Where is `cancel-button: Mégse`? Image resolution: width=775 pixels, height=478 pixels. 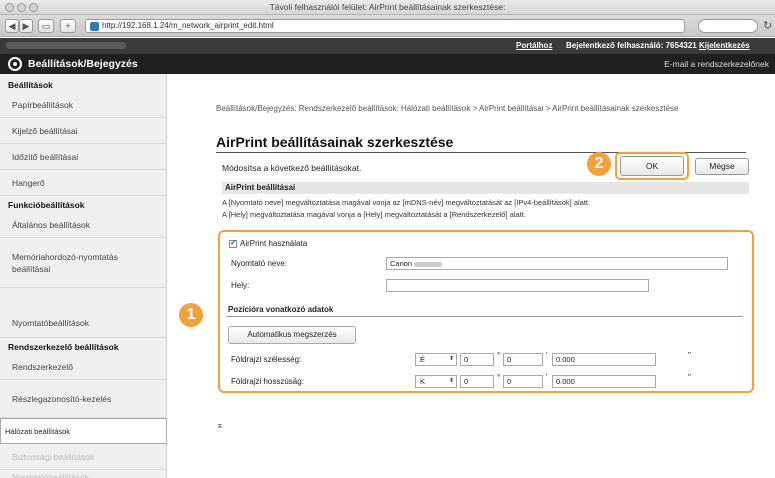
cancel-button: Mégse is located at coordinates (722, 166).